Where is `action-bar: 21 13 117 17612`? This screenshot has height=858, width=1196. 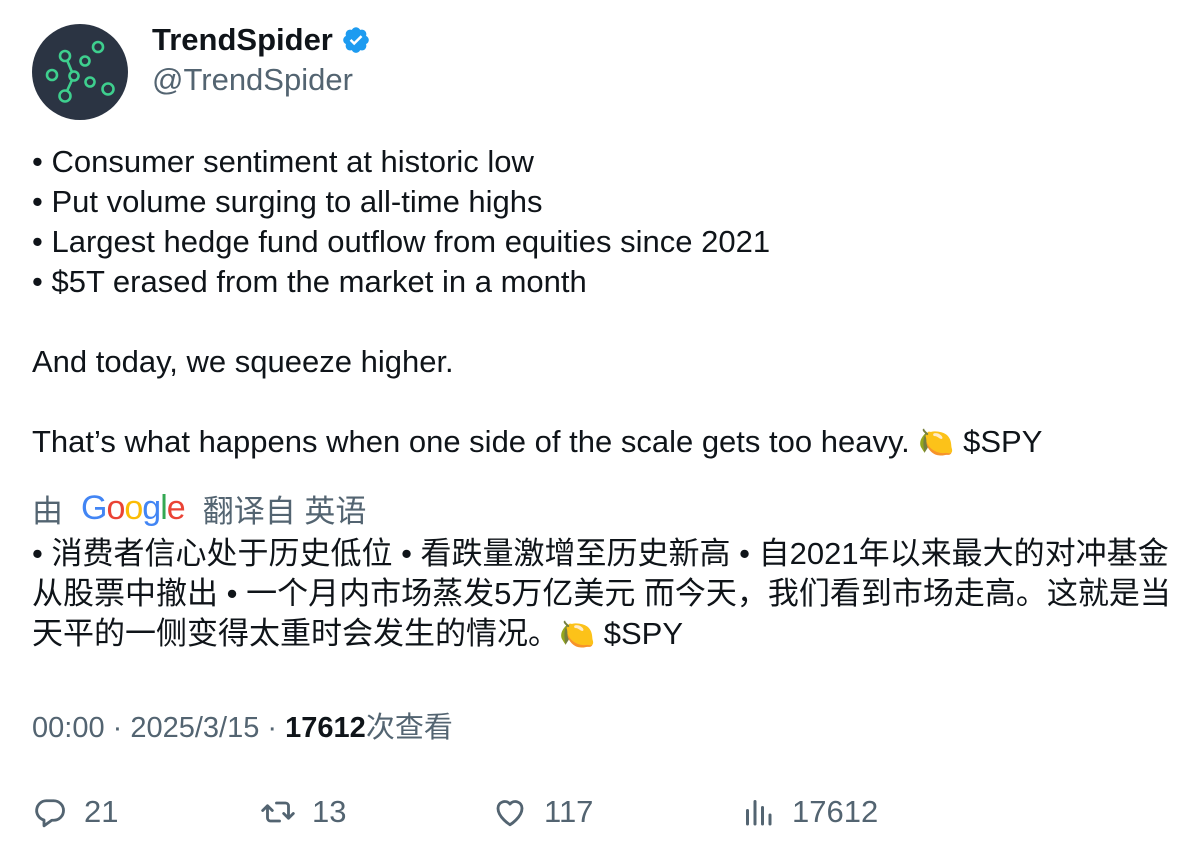
action-bar: 21 13 117 17612 is located at coordinates (597, 812).